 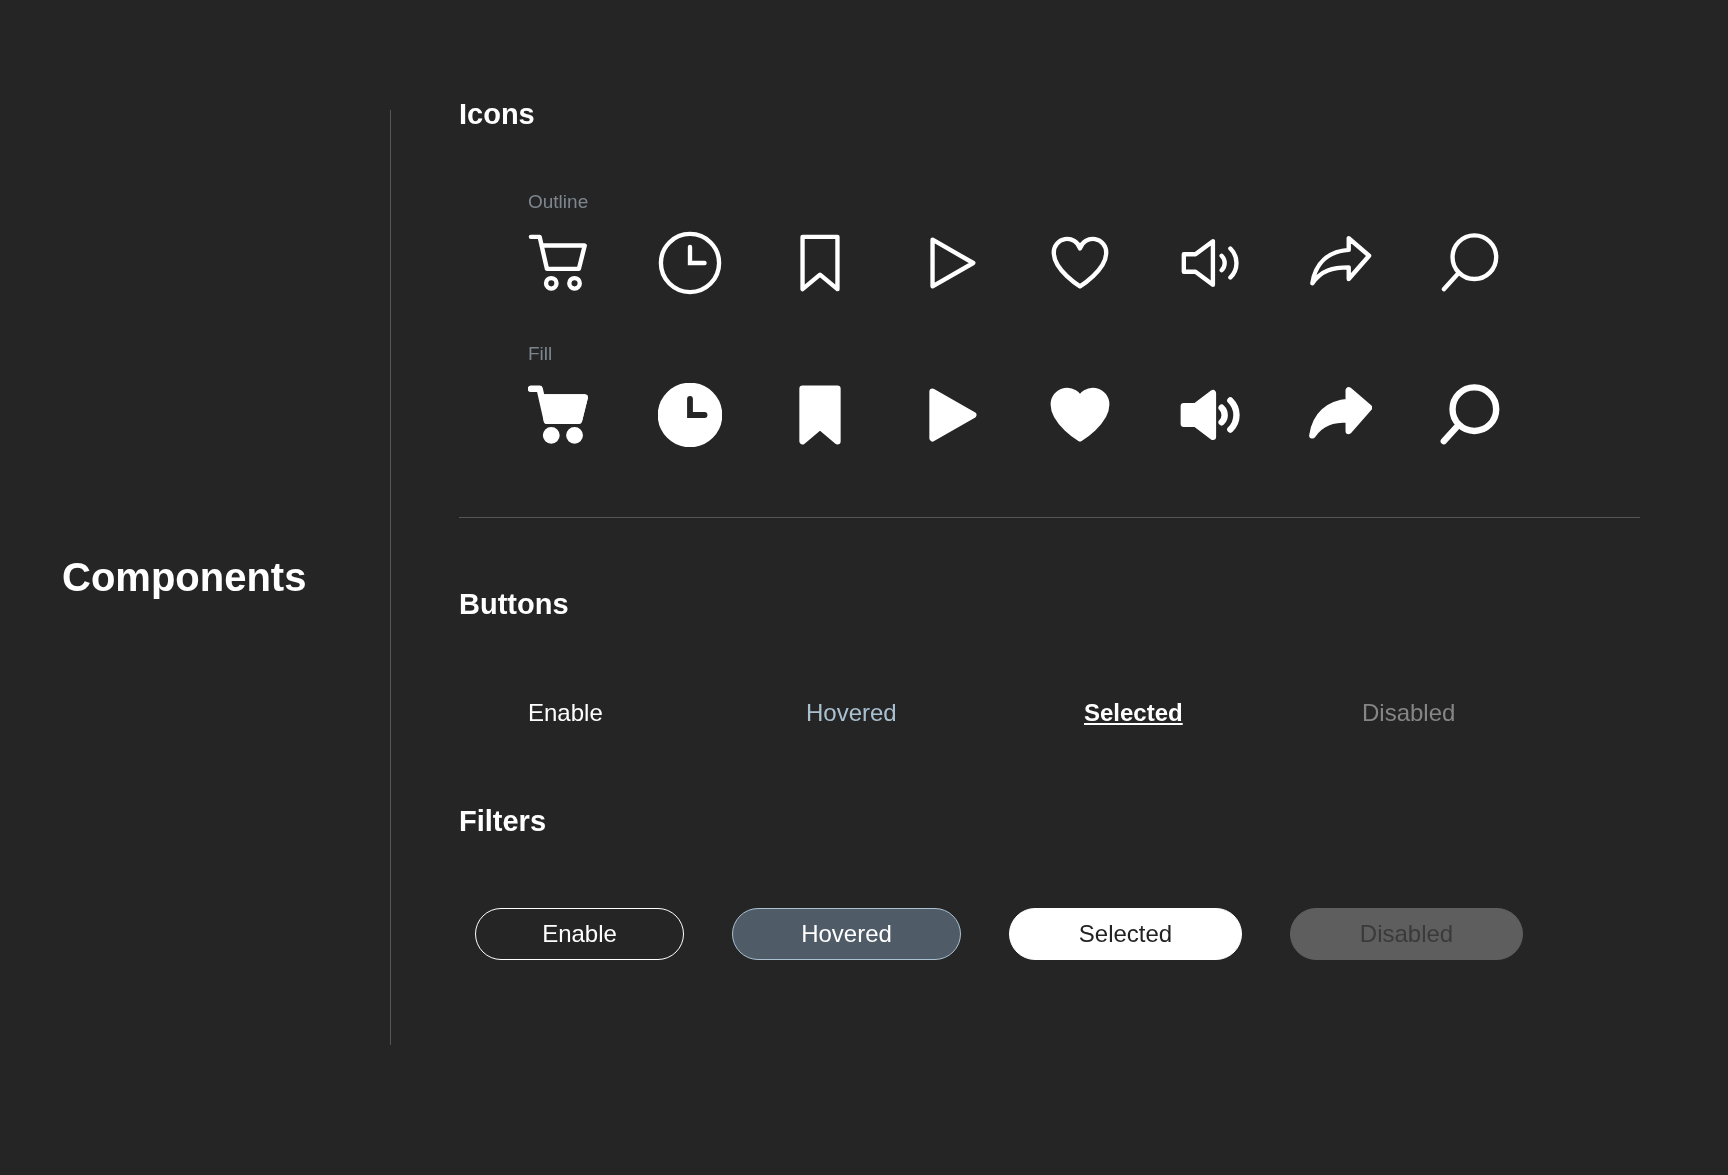 What do you see at coordinates (1125, 934) in the screenshot?
I see `filter-chip: Selected` at bounding box center [1125, 934].